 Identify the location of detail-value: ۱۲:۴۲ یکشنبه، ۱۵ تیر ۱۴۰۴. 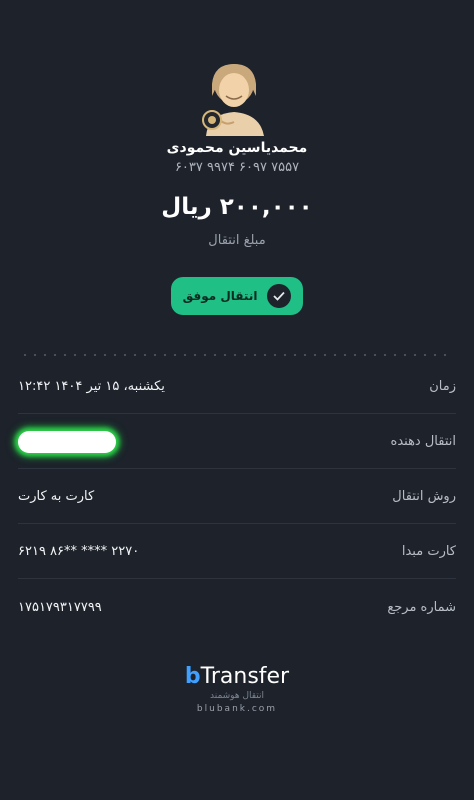
(91, 386).